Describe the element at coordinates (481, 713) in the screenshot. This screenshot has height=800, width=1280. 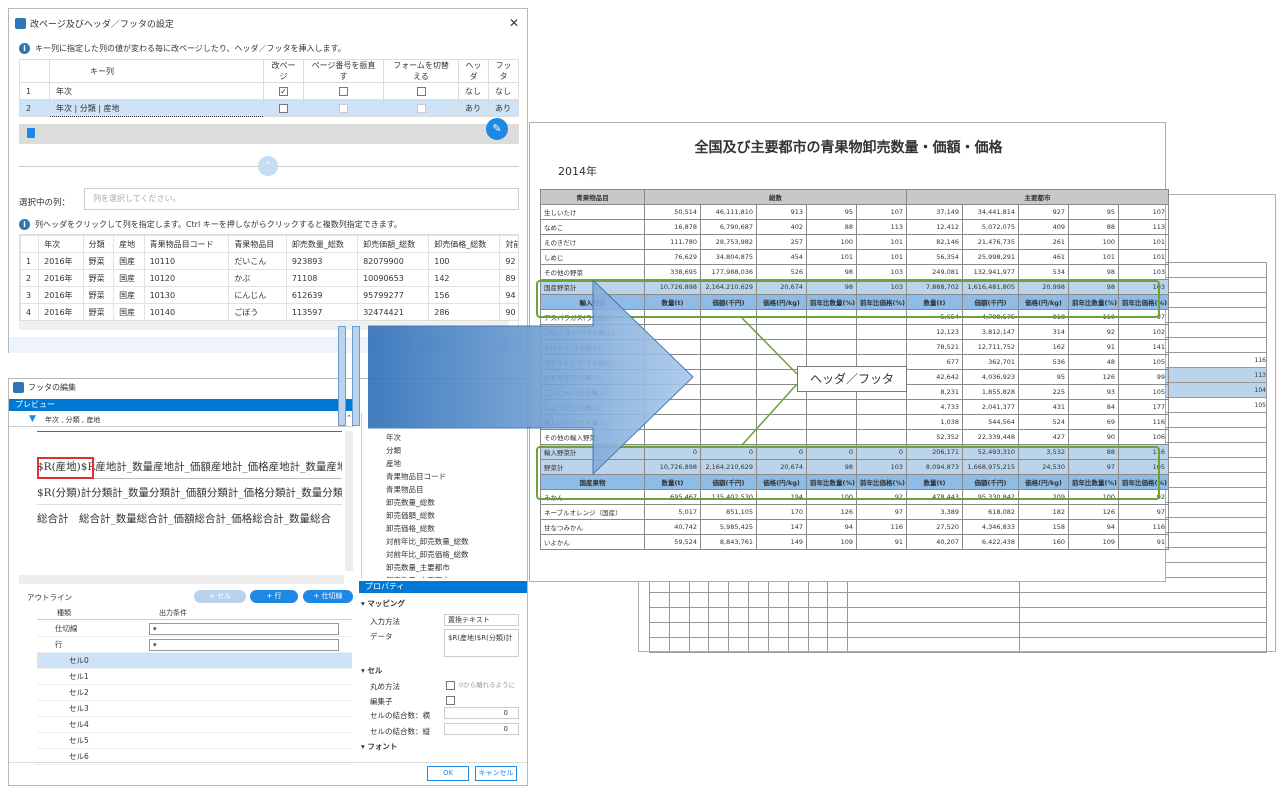
I see `merge-h-input: 0` at that location.